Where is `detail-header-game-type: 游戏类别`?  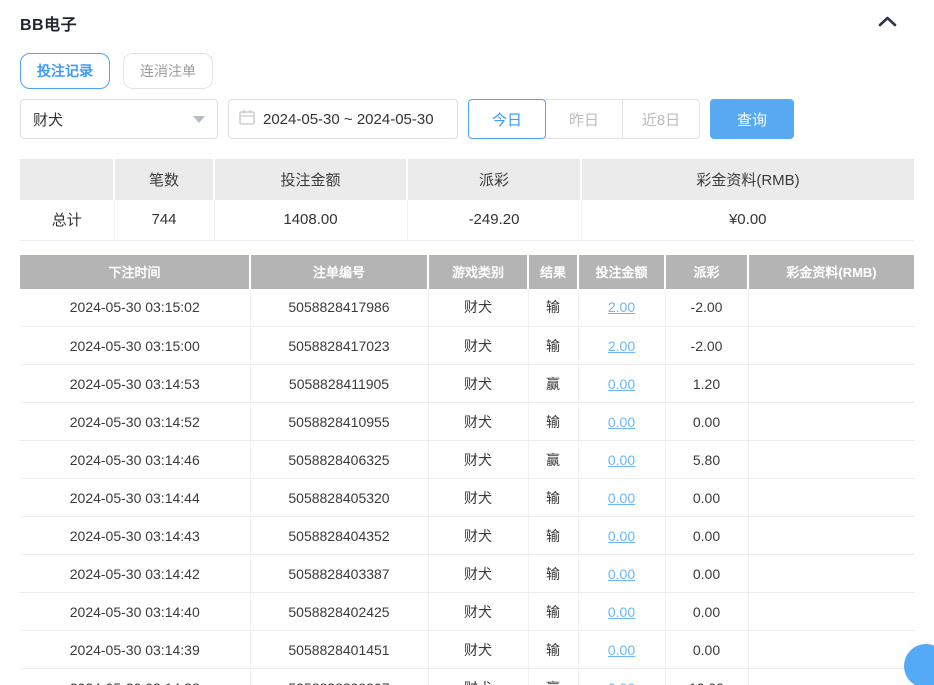
detail-header-game-type: 游戏类别 is located at coordinates (478, 271).